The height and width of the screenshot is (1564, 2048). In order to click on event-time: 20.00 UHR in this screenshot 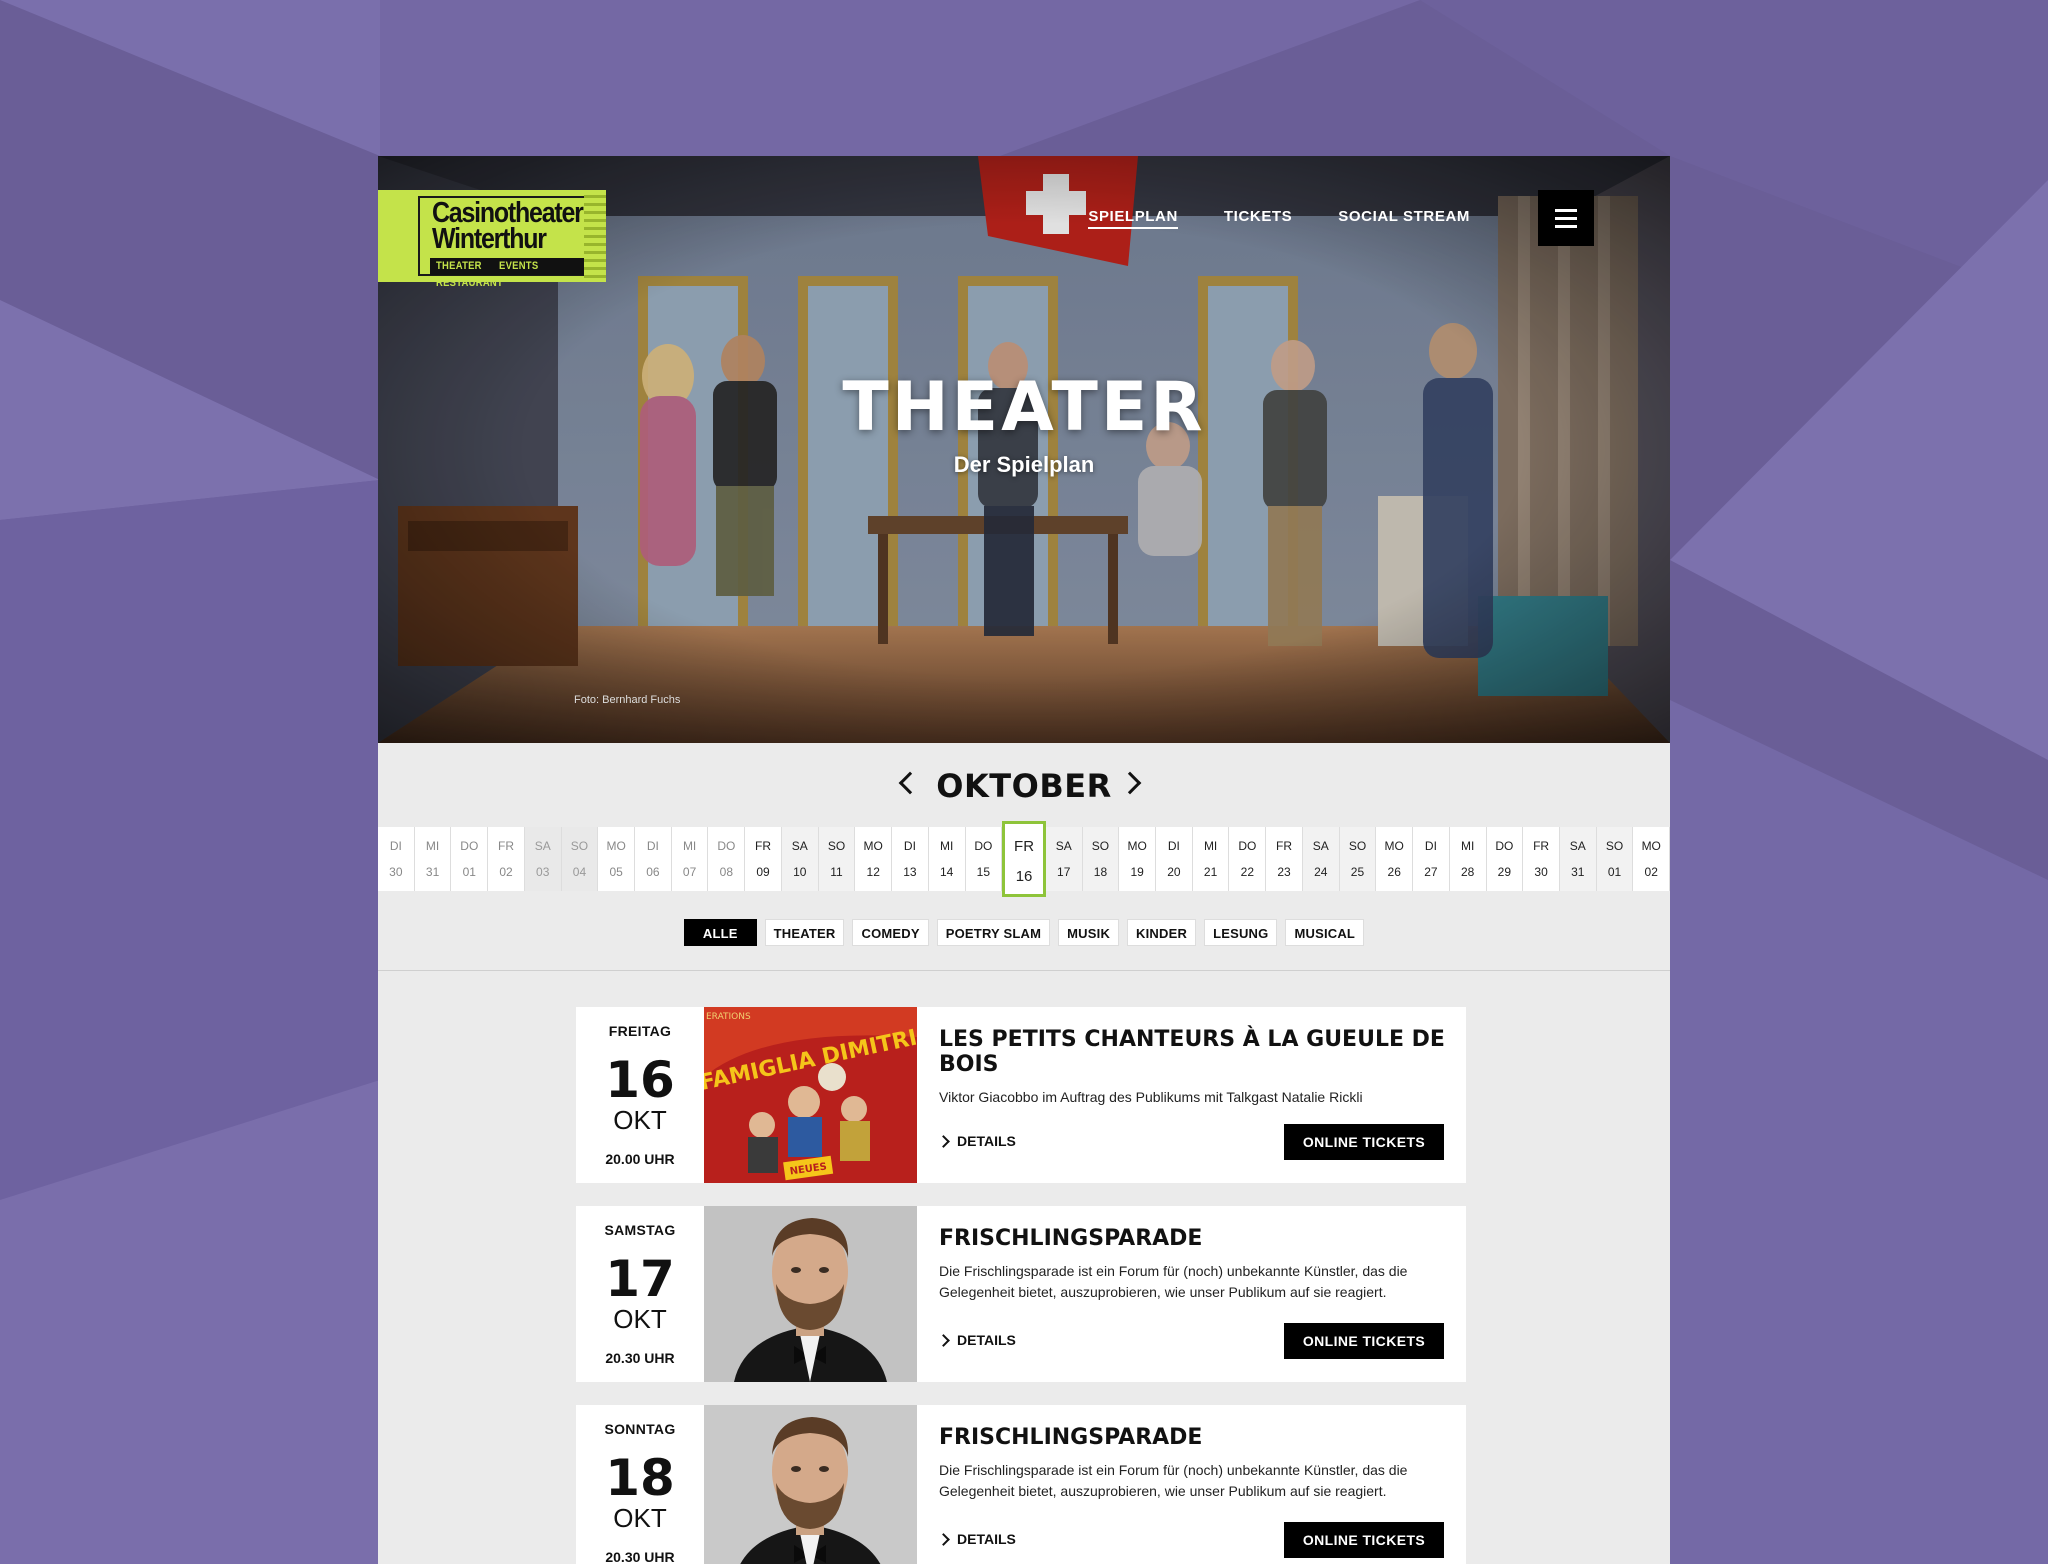, I will do `click(640, 1159)`.